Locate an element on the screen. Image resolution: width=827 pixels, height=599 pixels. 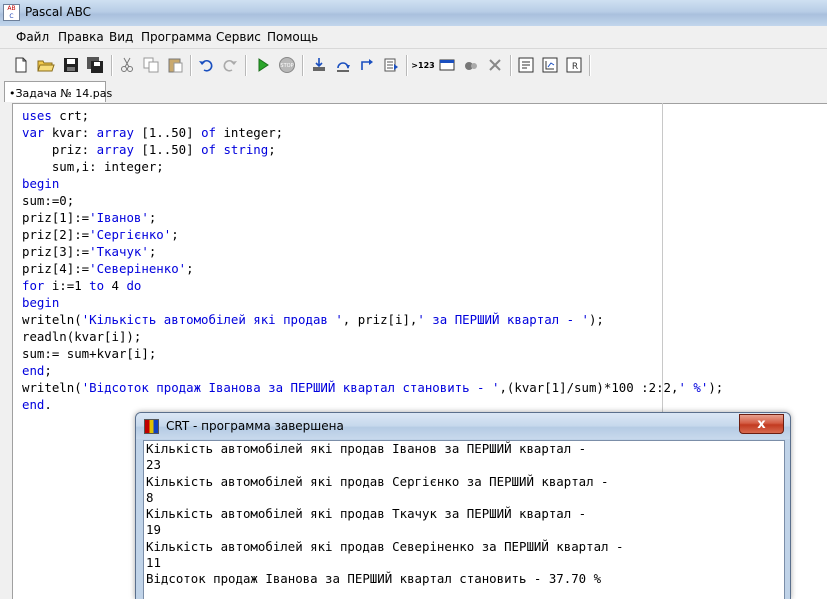
keyword-token: of is located at coordinates (208, 149).